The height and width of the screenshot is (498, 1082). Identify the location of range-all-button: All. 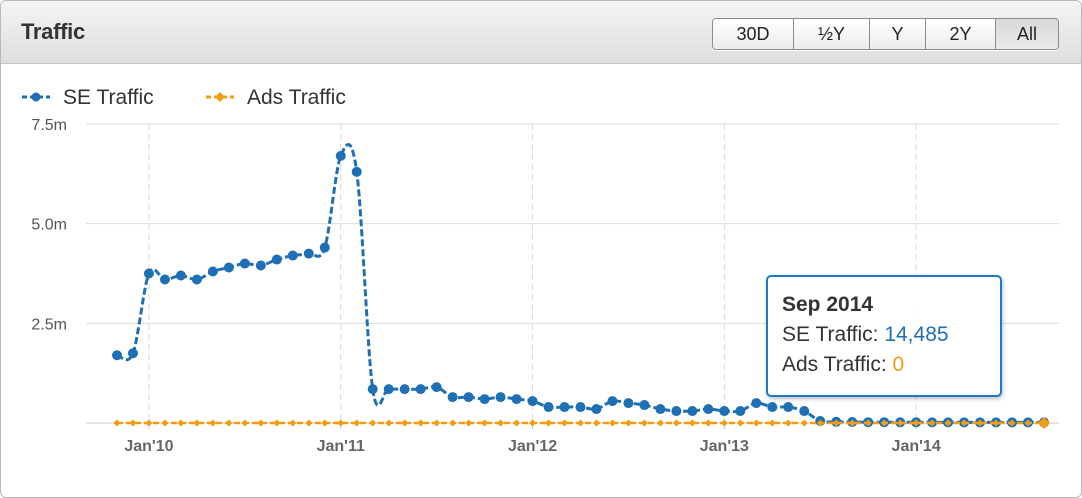
(1027, 34).